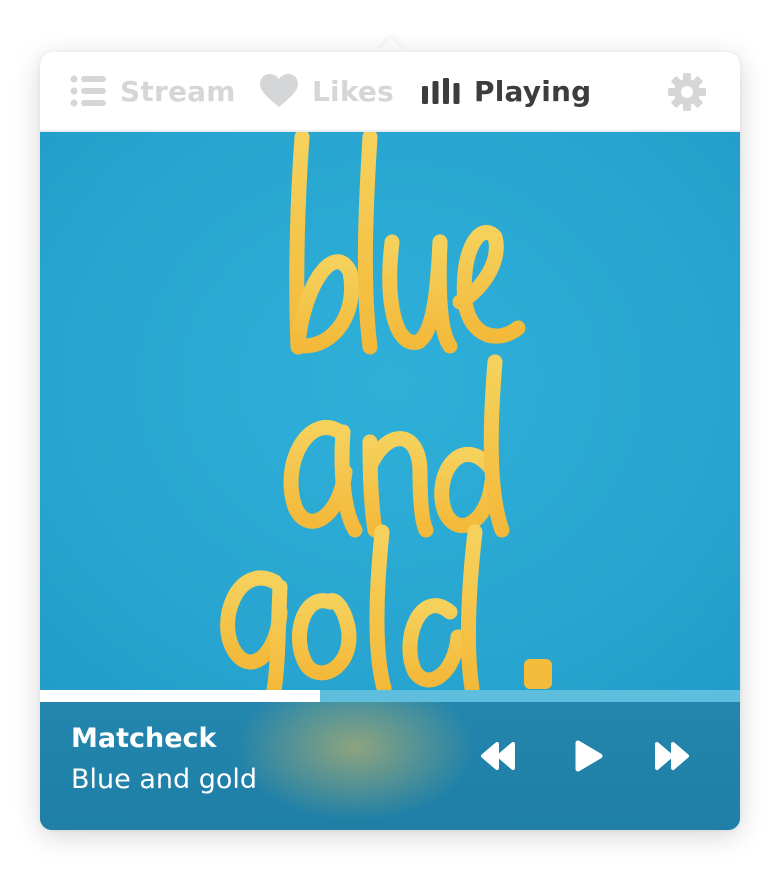  Describe the element at coordinates (88, 91) in the screenshot. I see `list-icon` at that location.